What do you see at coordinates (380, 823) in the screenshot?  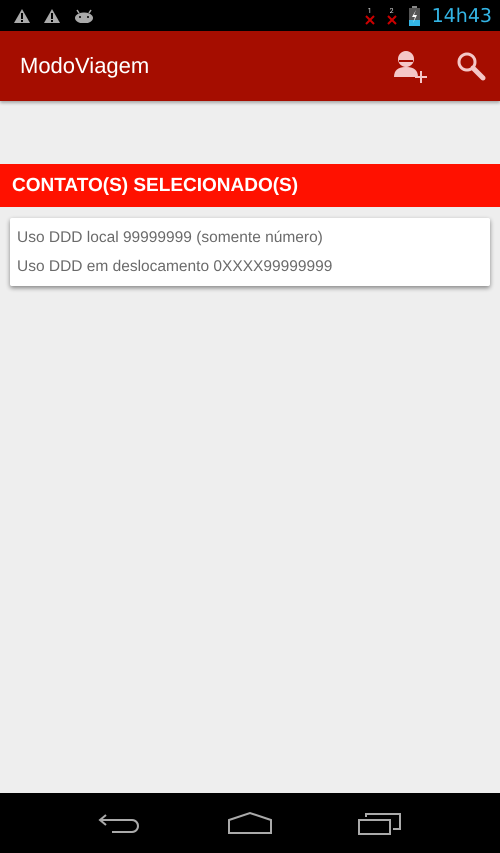 I see `recent-apps-icon` at bounding box center [380, 823].